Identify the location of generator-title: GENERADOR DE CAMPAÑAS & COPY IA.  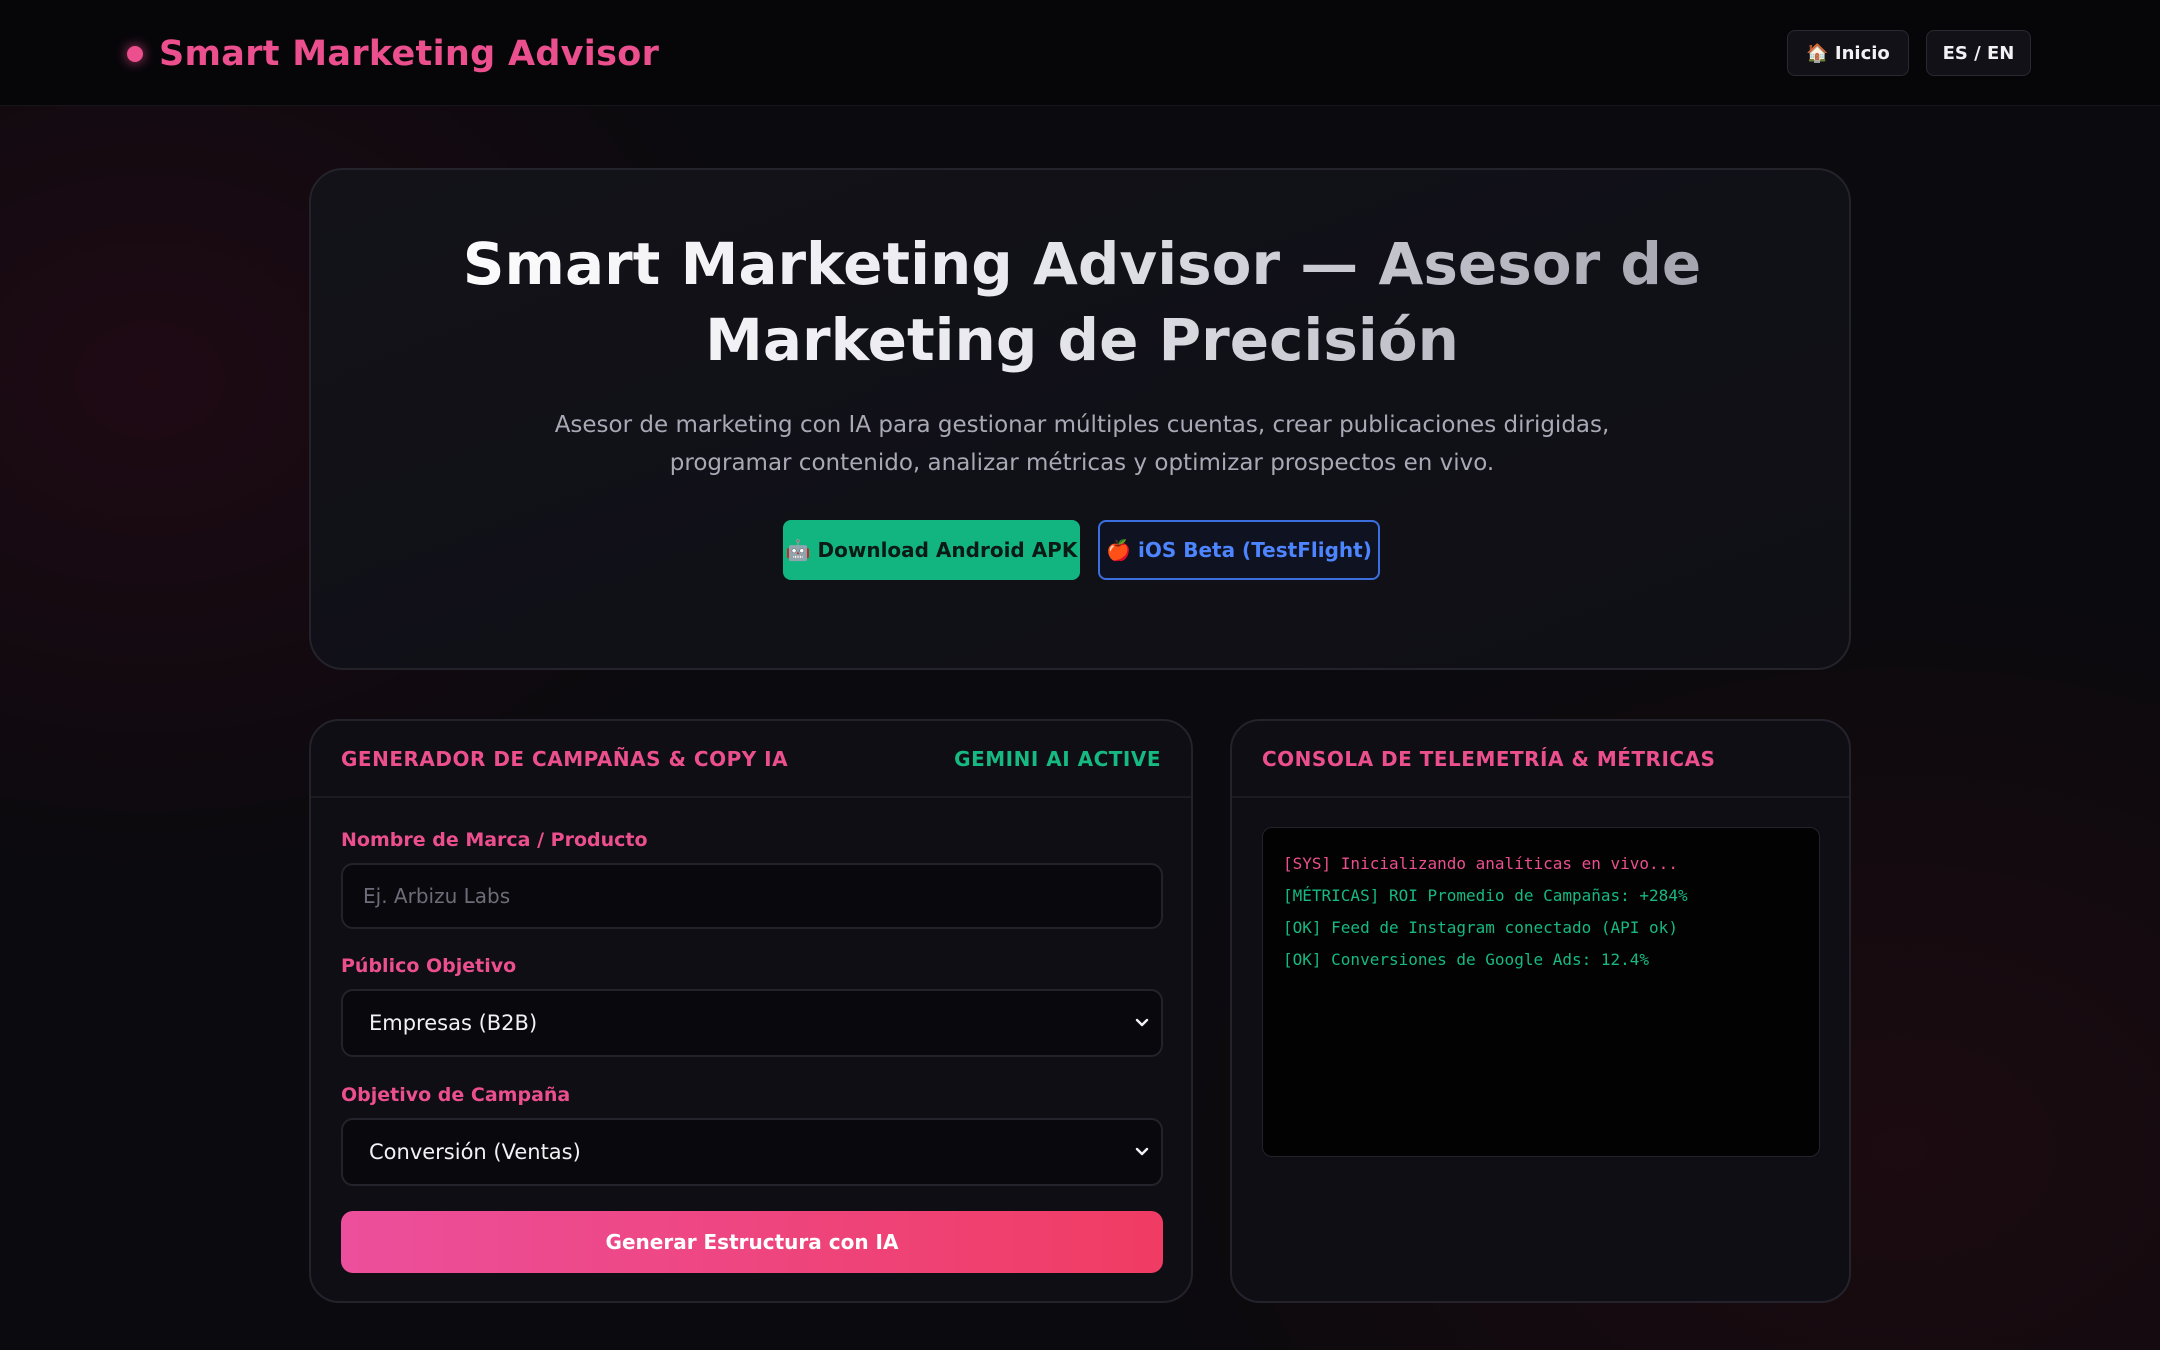
(565, 759).